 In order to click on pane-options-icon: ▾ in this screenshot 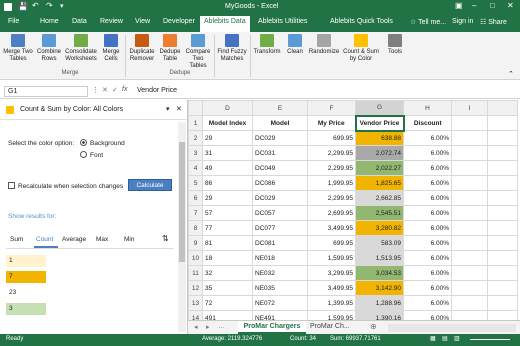, I will do `click(168, 109)`.